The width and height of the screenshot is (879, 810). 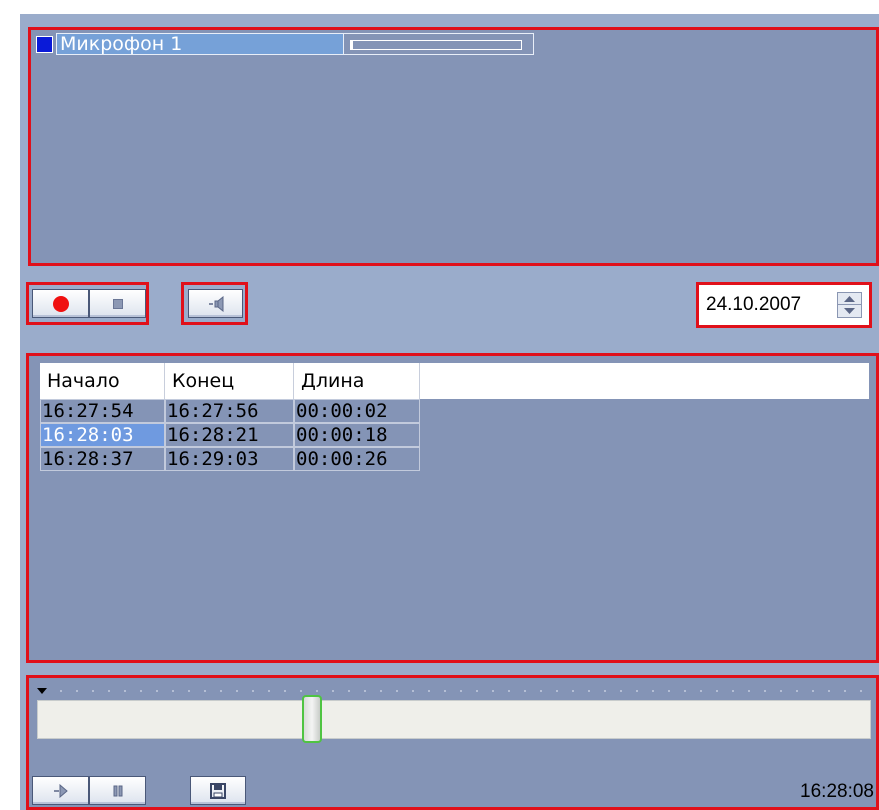 What do you see at coordinates (44, 44) in the screenshot?
I see `microphone-color-square` at bounding box center [44, 44].